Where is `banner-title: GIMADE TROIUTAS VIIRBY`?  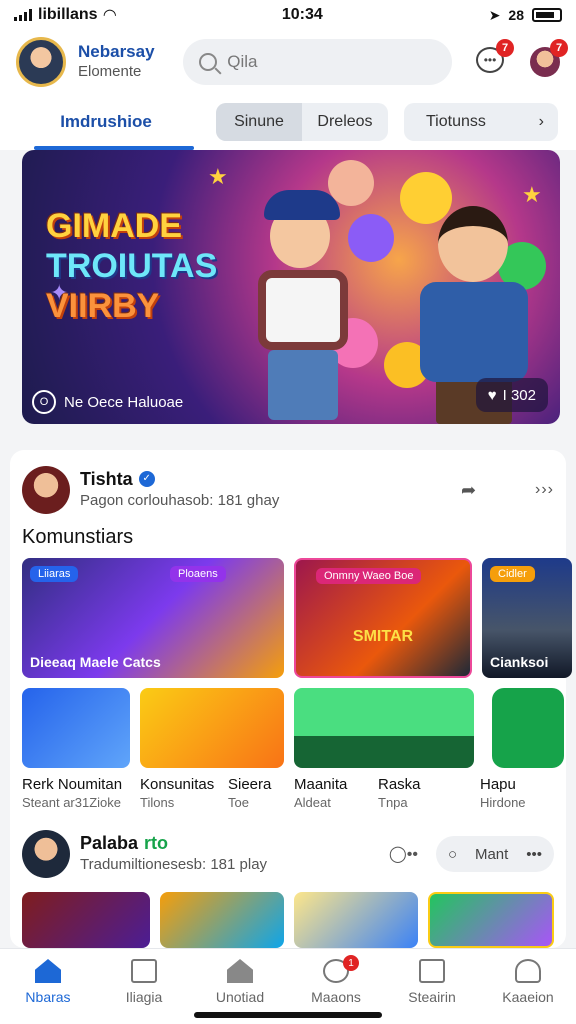 banner-title: GIMADE TROIUTAS VIIRBY is located at coordinates (151, 266).